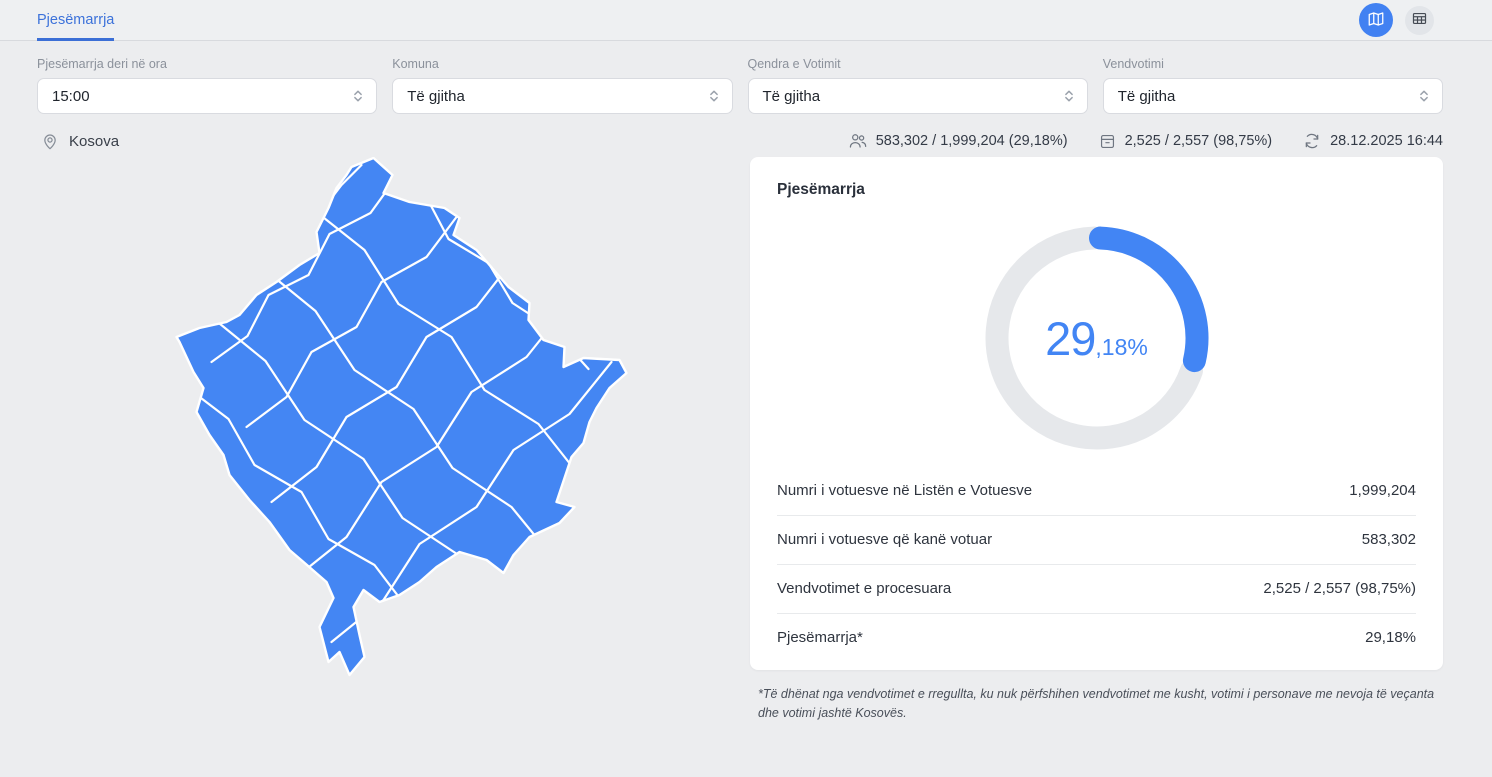  Describe the element at coordinates (1198, 141) in the screenshot. I see `polling-stat-value: 2,525 / 2,557 (98,75%)` at that location.